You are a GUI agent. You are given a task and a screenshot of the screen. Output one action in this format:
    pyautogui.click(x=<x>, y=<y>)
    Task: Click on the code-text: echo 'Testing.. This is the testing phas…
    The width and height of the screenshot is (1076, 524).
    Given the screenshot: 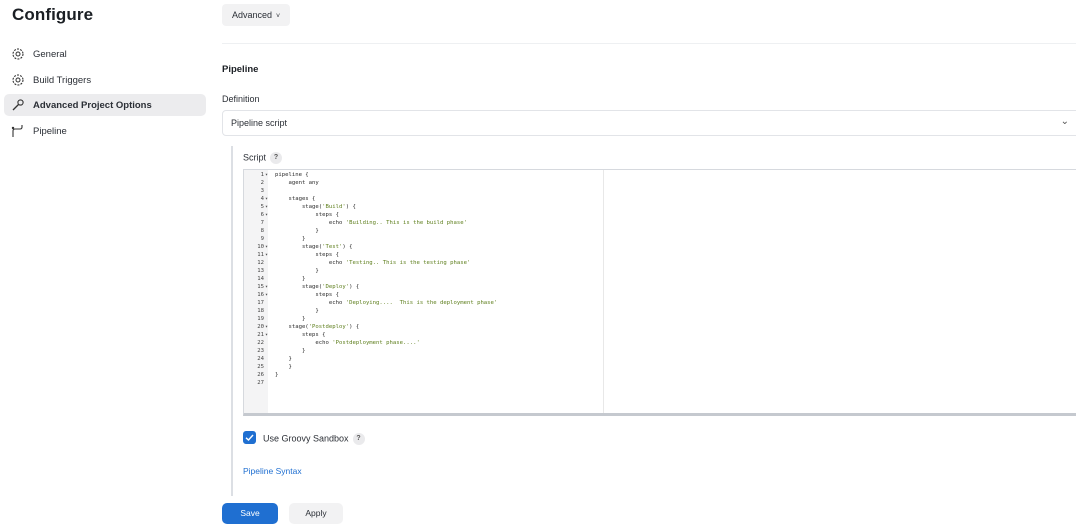 What is the action you would take?
    pyautogui.click(x=372, y=263)
    